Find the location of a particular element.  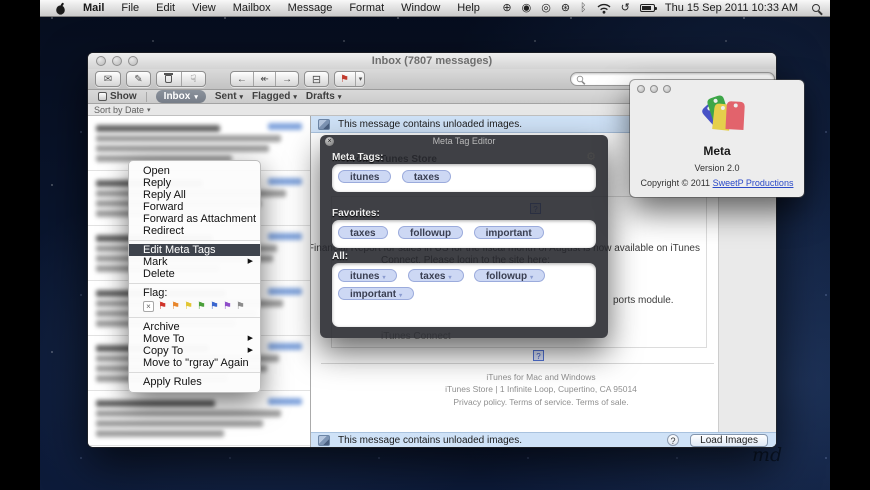

help-button: ? is located at coordinates (673, 440).